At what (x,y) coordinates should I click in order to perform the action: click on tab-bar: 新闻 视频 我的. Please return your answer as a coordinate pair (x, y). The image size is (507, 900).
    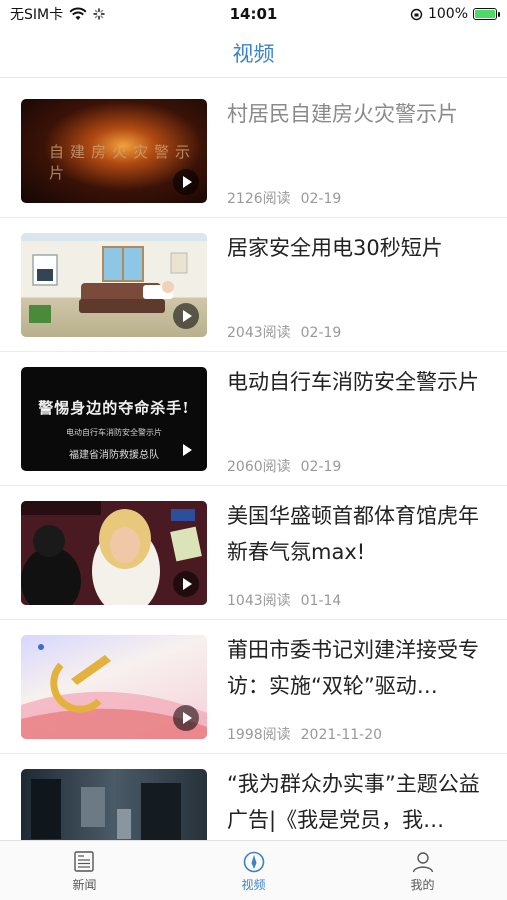
    Looking at the image, I should click on (253, 870).